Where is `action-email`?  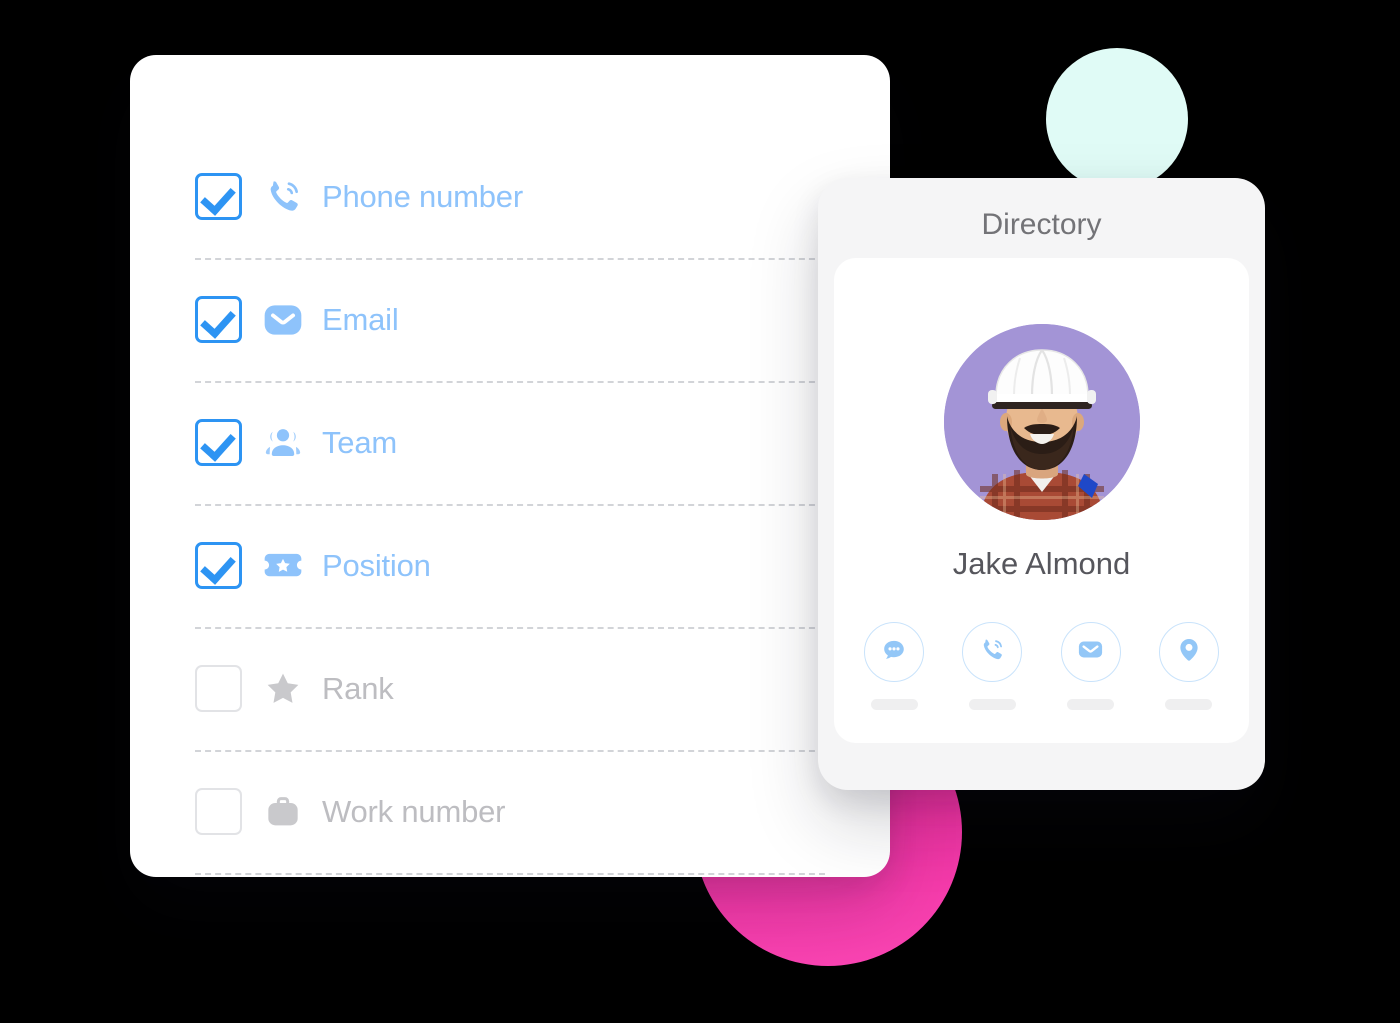
action-email is located at coordinates (1091, 666).